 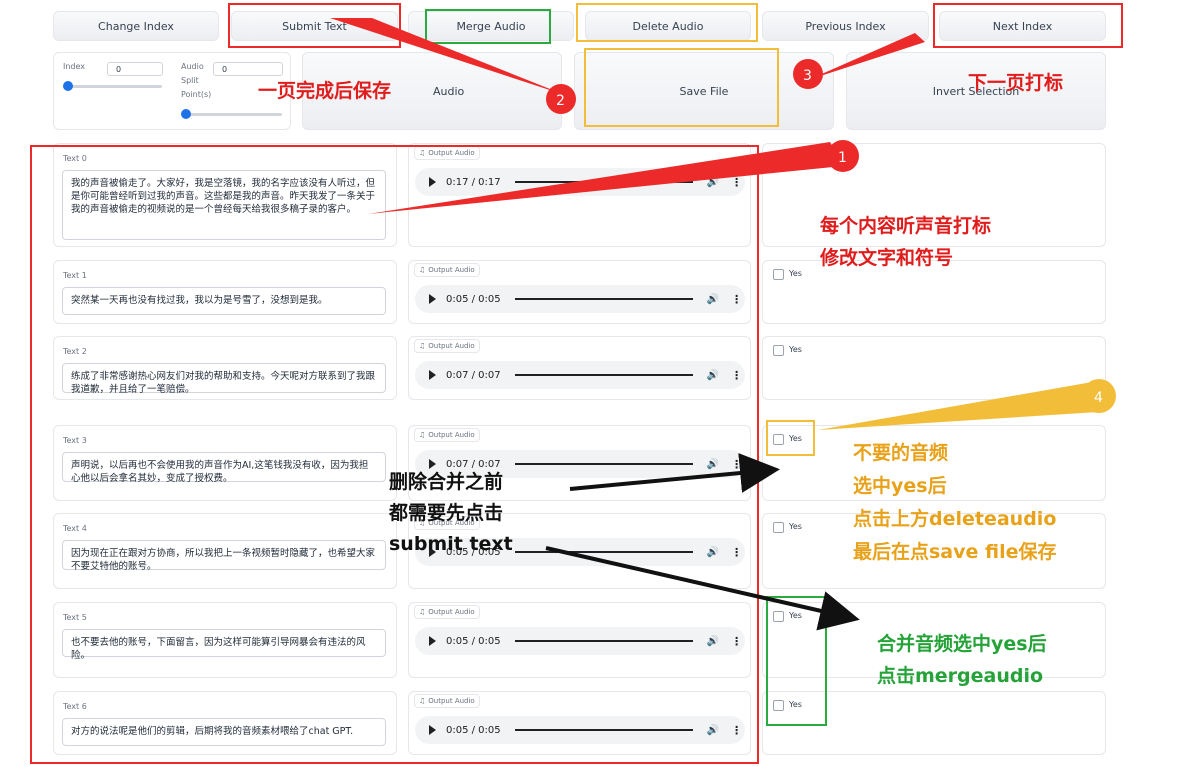 I want to click on delete-highlight-box, so click(x=667, y=22).